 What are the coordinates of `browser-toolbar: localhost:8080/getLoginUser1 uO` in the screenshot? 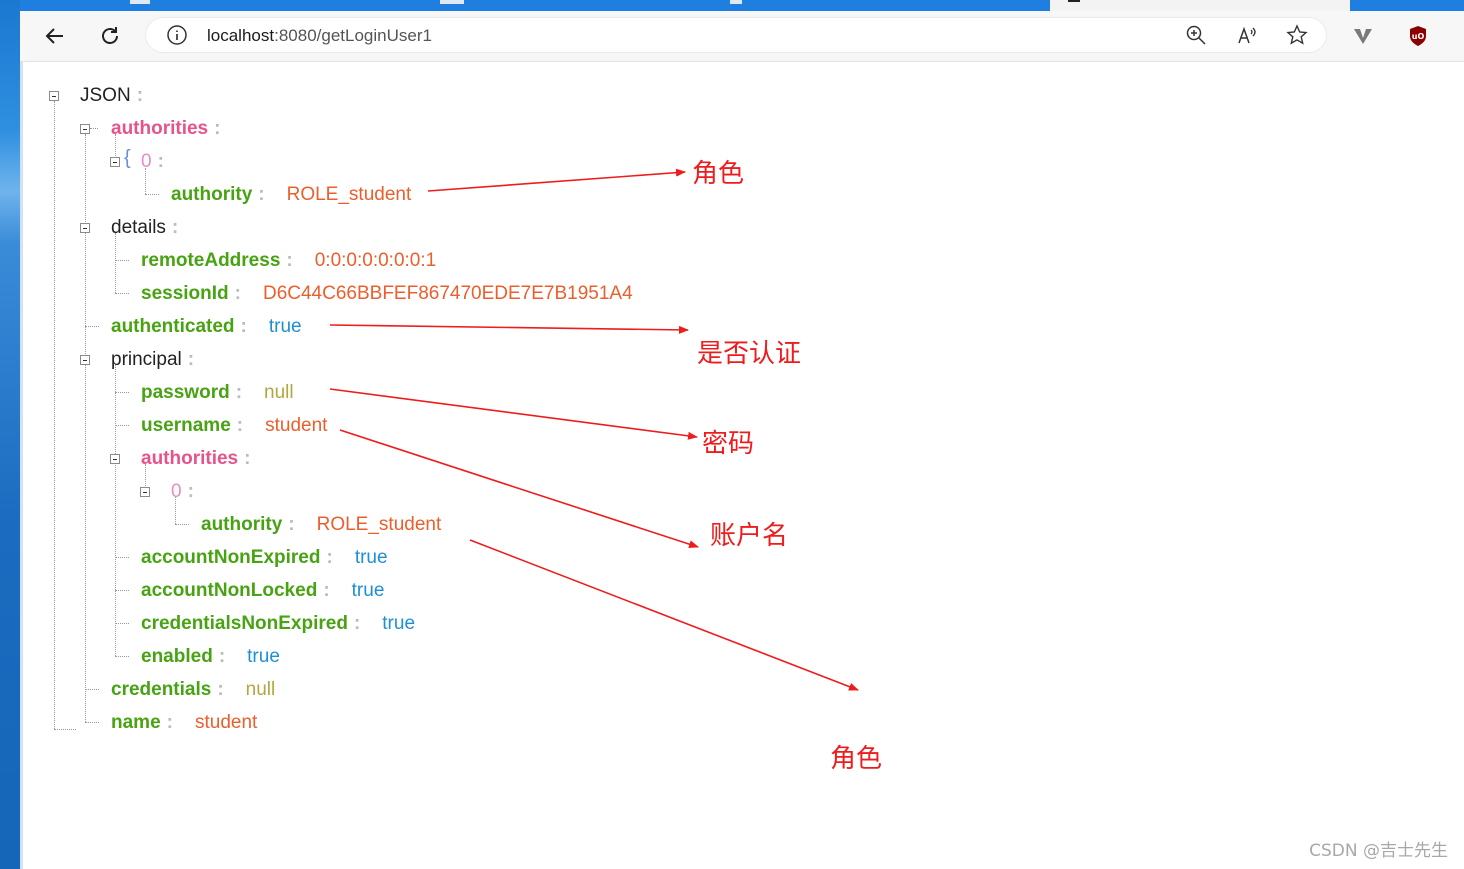 It's located at (742, 36).